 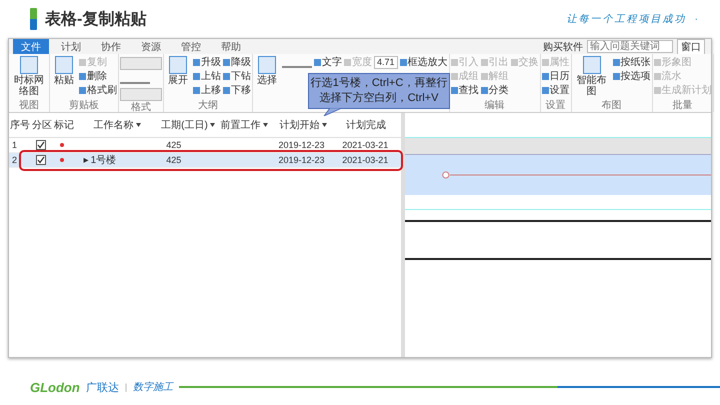 I want to click on ribbon-button: 删除, so click(x=98, y=76).